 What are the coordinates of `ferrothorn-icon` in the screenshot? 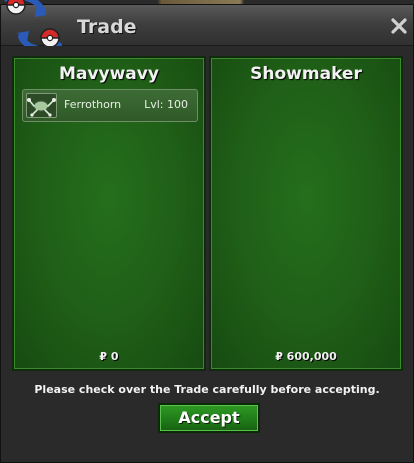 It's located at (41, 105).